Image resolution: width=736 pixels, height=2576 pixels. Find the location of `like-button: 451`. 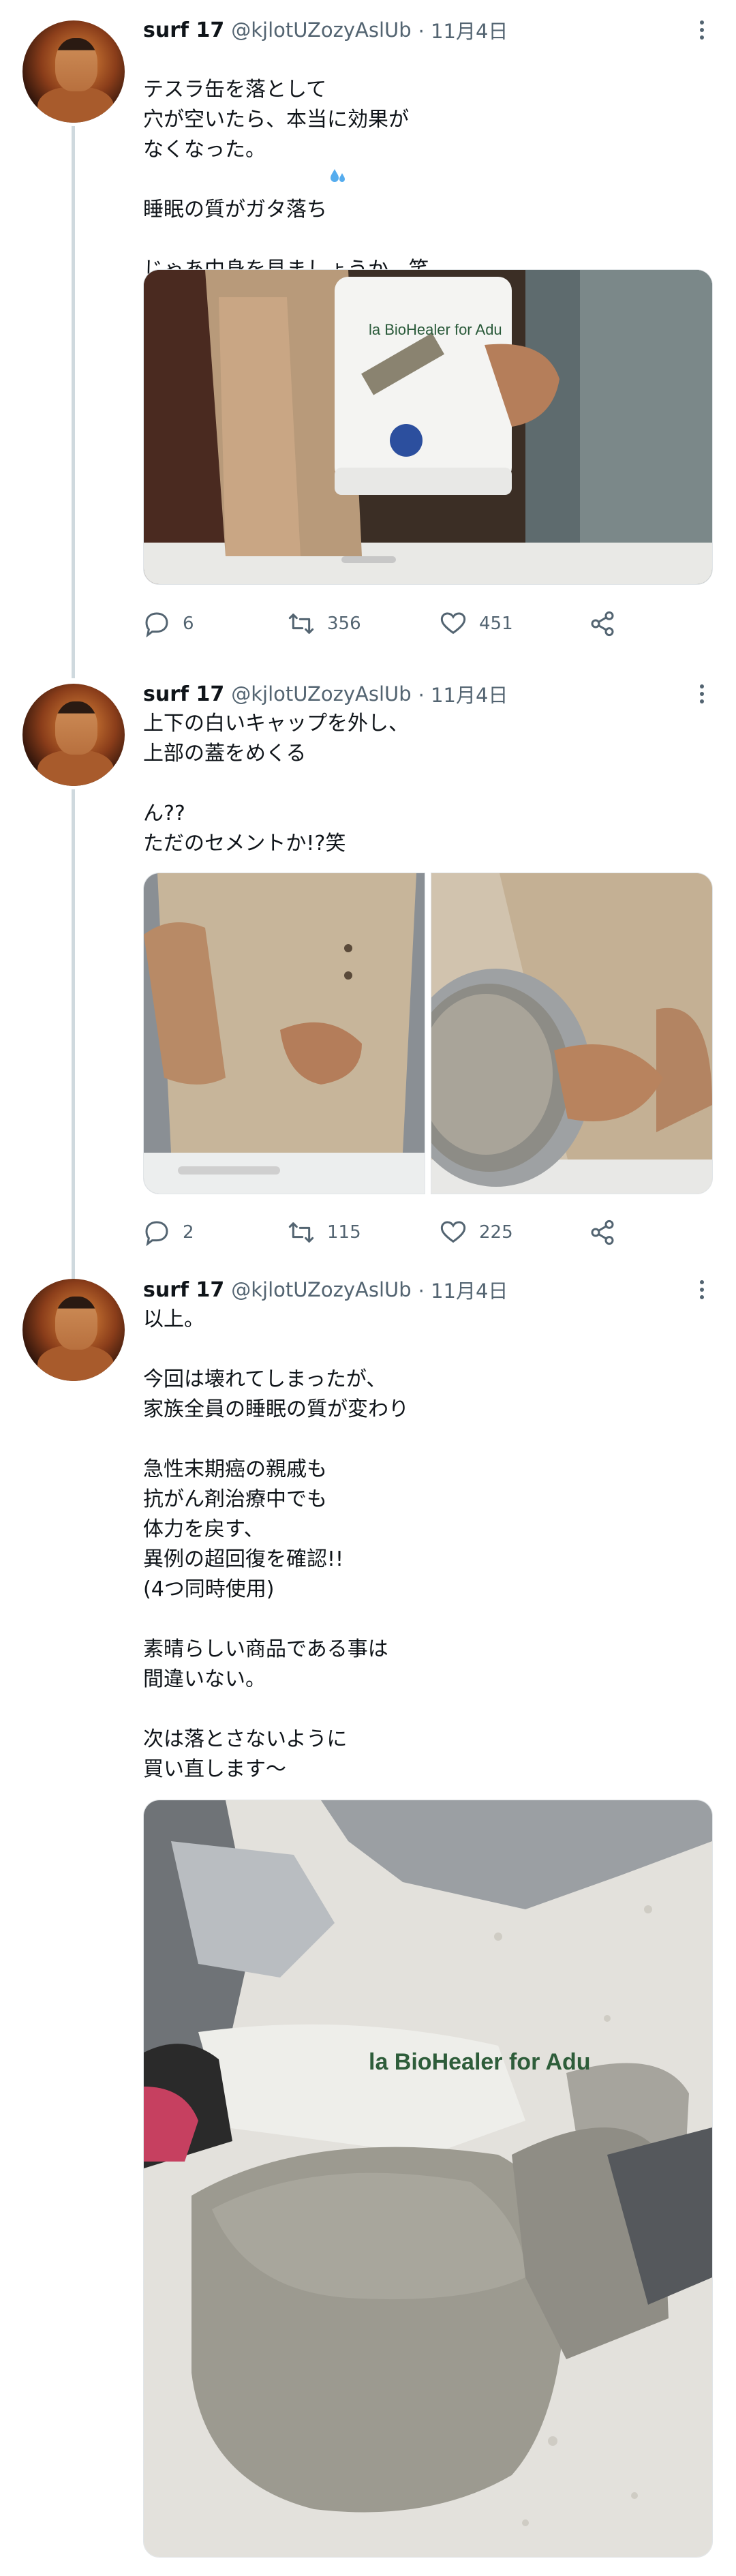

like-button: 451 is located at coordinates (476, 624).